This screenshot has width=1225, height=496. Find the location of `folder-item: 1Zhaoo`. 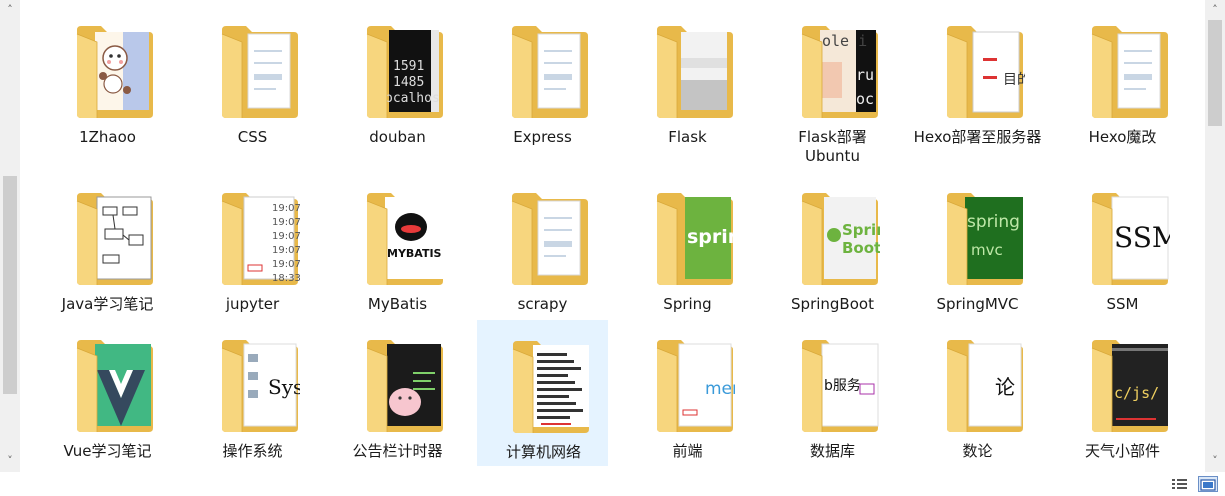

folder-item: 1Zhaoo is located at coordinates (107, 79).